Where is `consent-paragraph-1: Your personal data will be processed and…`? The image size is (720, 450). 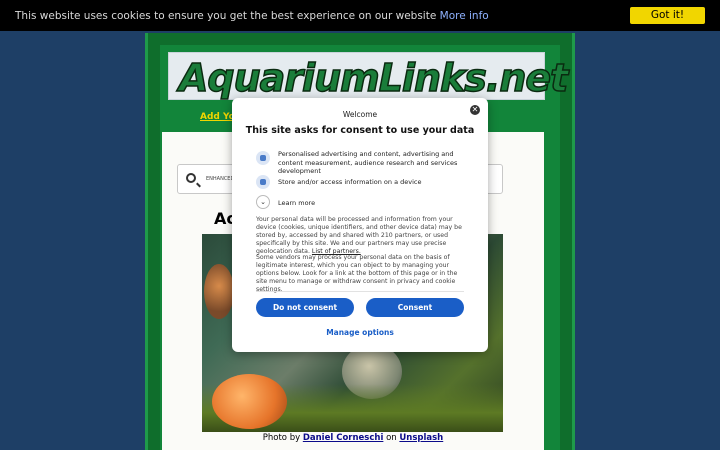
consent-paragraph-1: Your personal data will be processed and… is located at coordinates (360, 236).